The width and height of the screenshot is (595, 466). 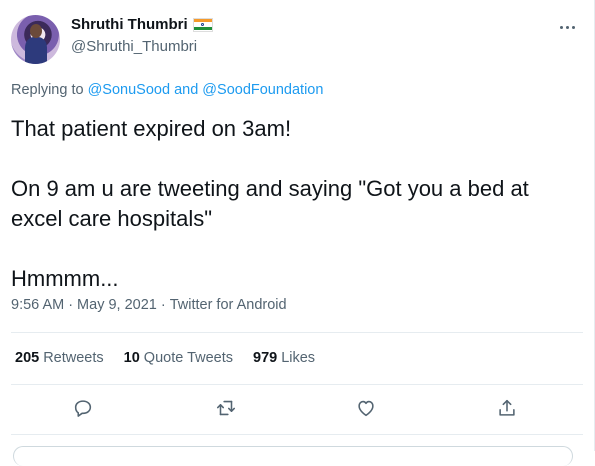 I want to click on tweet-line: That patient expired on 3am!, so click(x=151, y=128).